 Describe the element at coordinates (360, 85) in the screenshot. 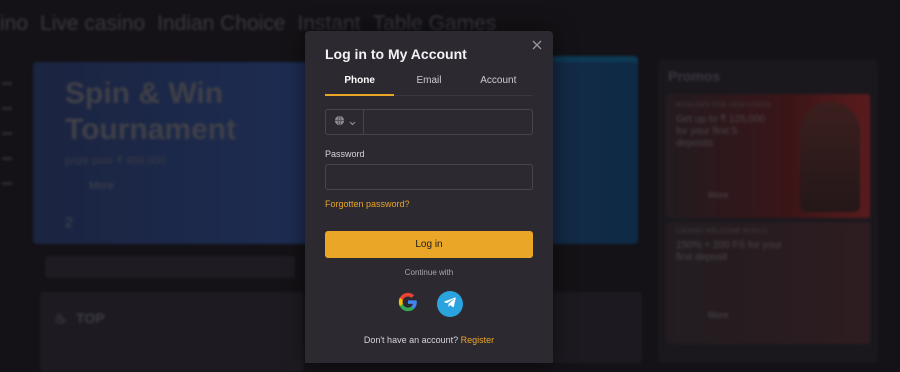

I see `tab-phone: Phone` at that location.